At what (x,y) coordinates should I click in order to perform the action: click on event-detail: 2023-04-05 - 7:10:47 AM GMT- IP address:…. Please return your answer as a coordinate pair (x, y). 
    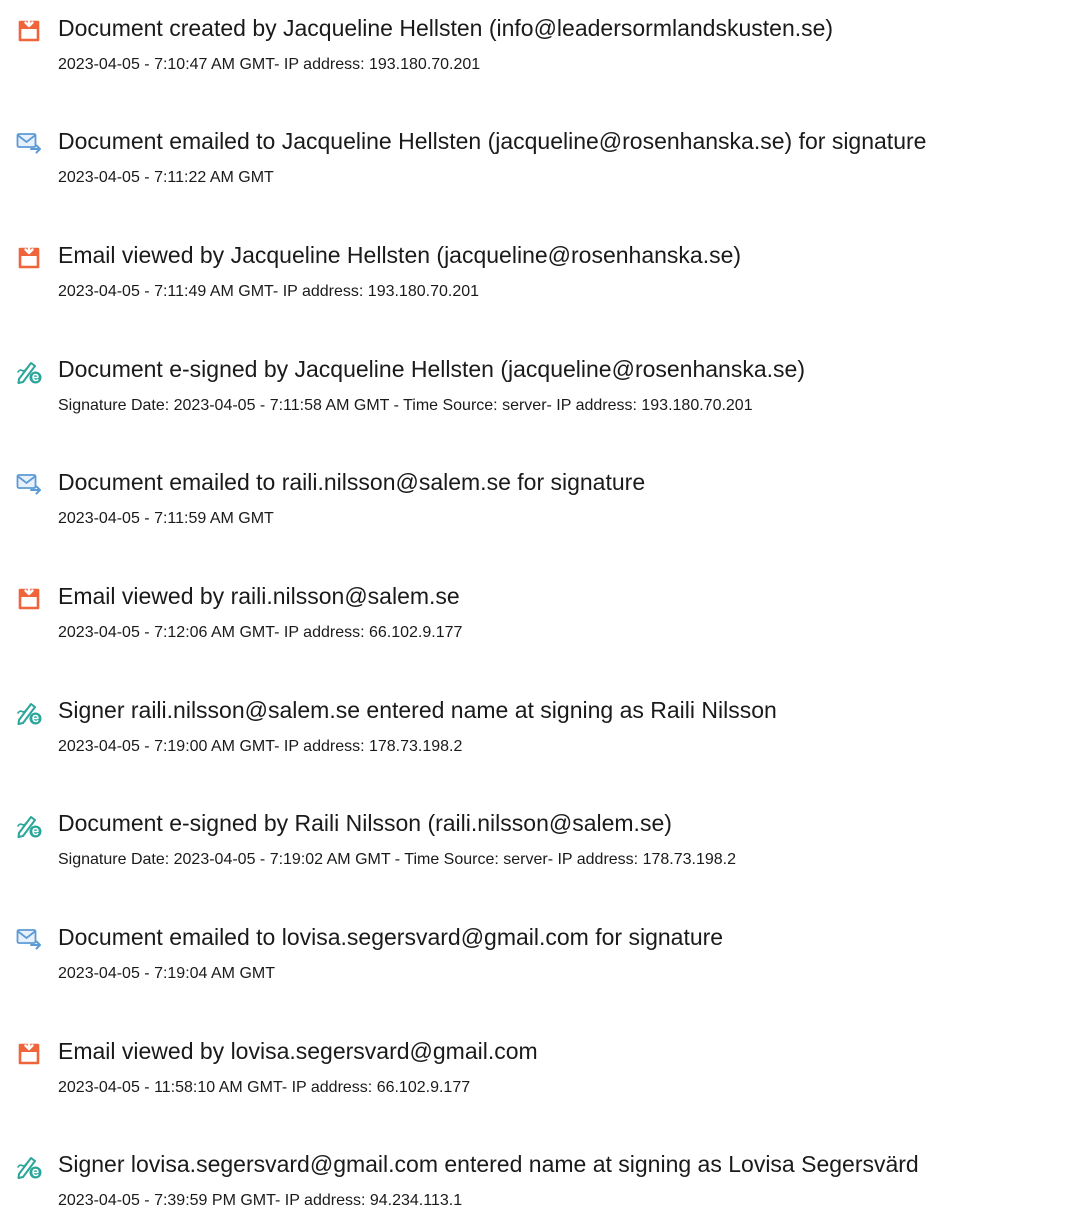
    Looking at the image, I should click on (269, 64).